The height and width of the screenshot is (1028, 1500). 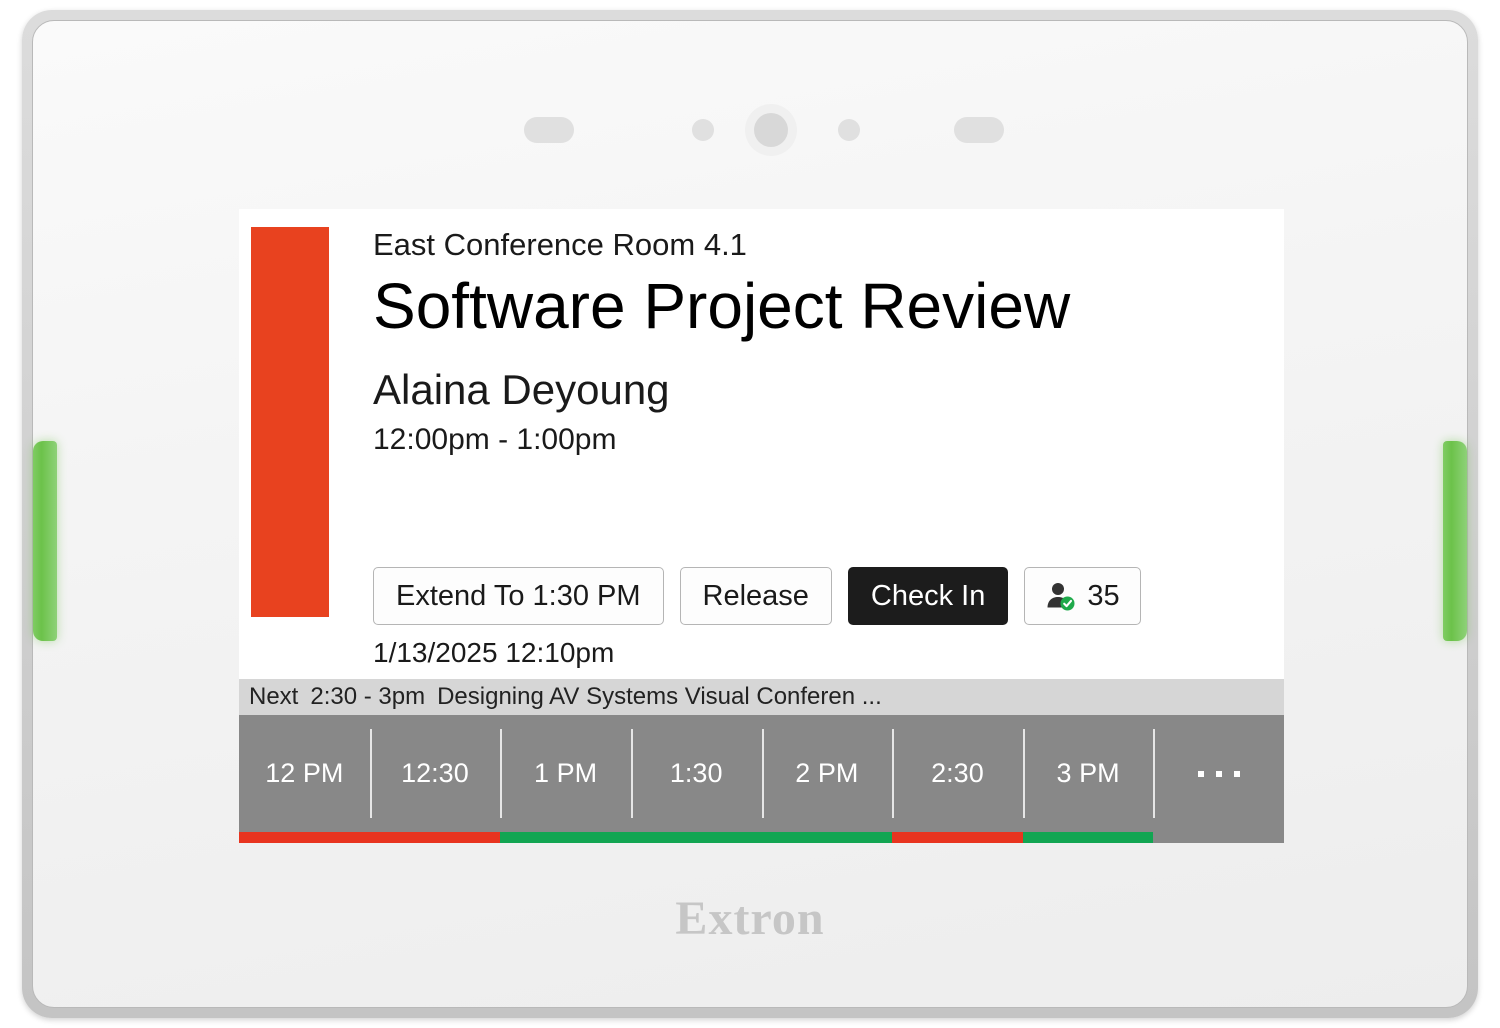 What do you see at coordinates (521, 389) in the screenshot?
I see `organizer-name: Alaina Deyoung` at bounding box center [521, 389].